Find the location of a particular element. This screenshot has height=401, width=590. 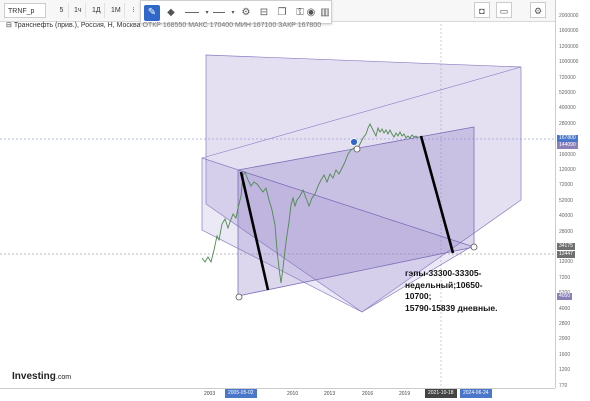

price-tick-label: 720000 is located at coordinates (567, 77).